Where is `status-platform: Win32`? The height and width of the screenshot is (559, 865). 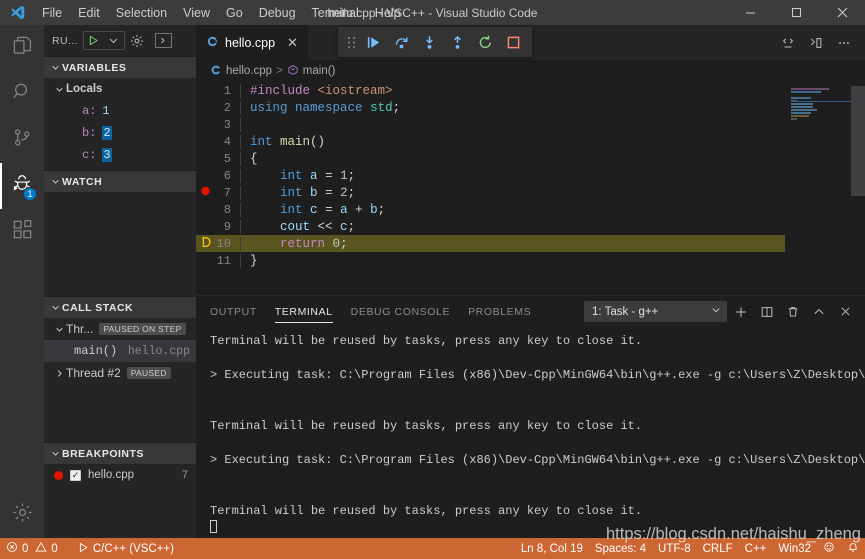
status-platform: Win32 is located at coordinates (794, 548).